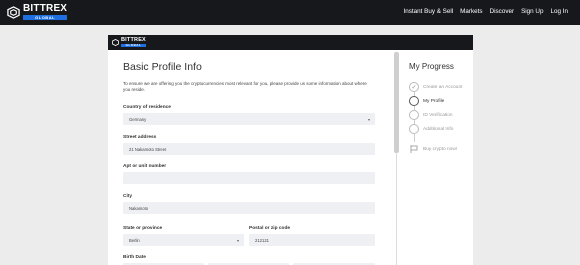 This screenshot has height=265, width=580. I want to click on brand-name: BITTREX, so click(45, 8).